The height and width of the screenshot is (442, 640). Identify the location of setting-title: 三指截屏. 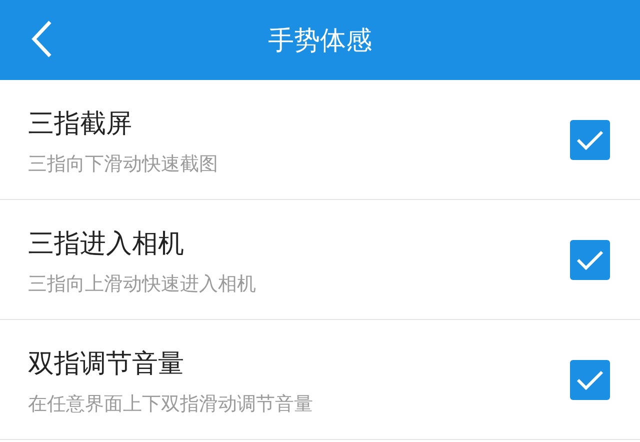
(80, 124).